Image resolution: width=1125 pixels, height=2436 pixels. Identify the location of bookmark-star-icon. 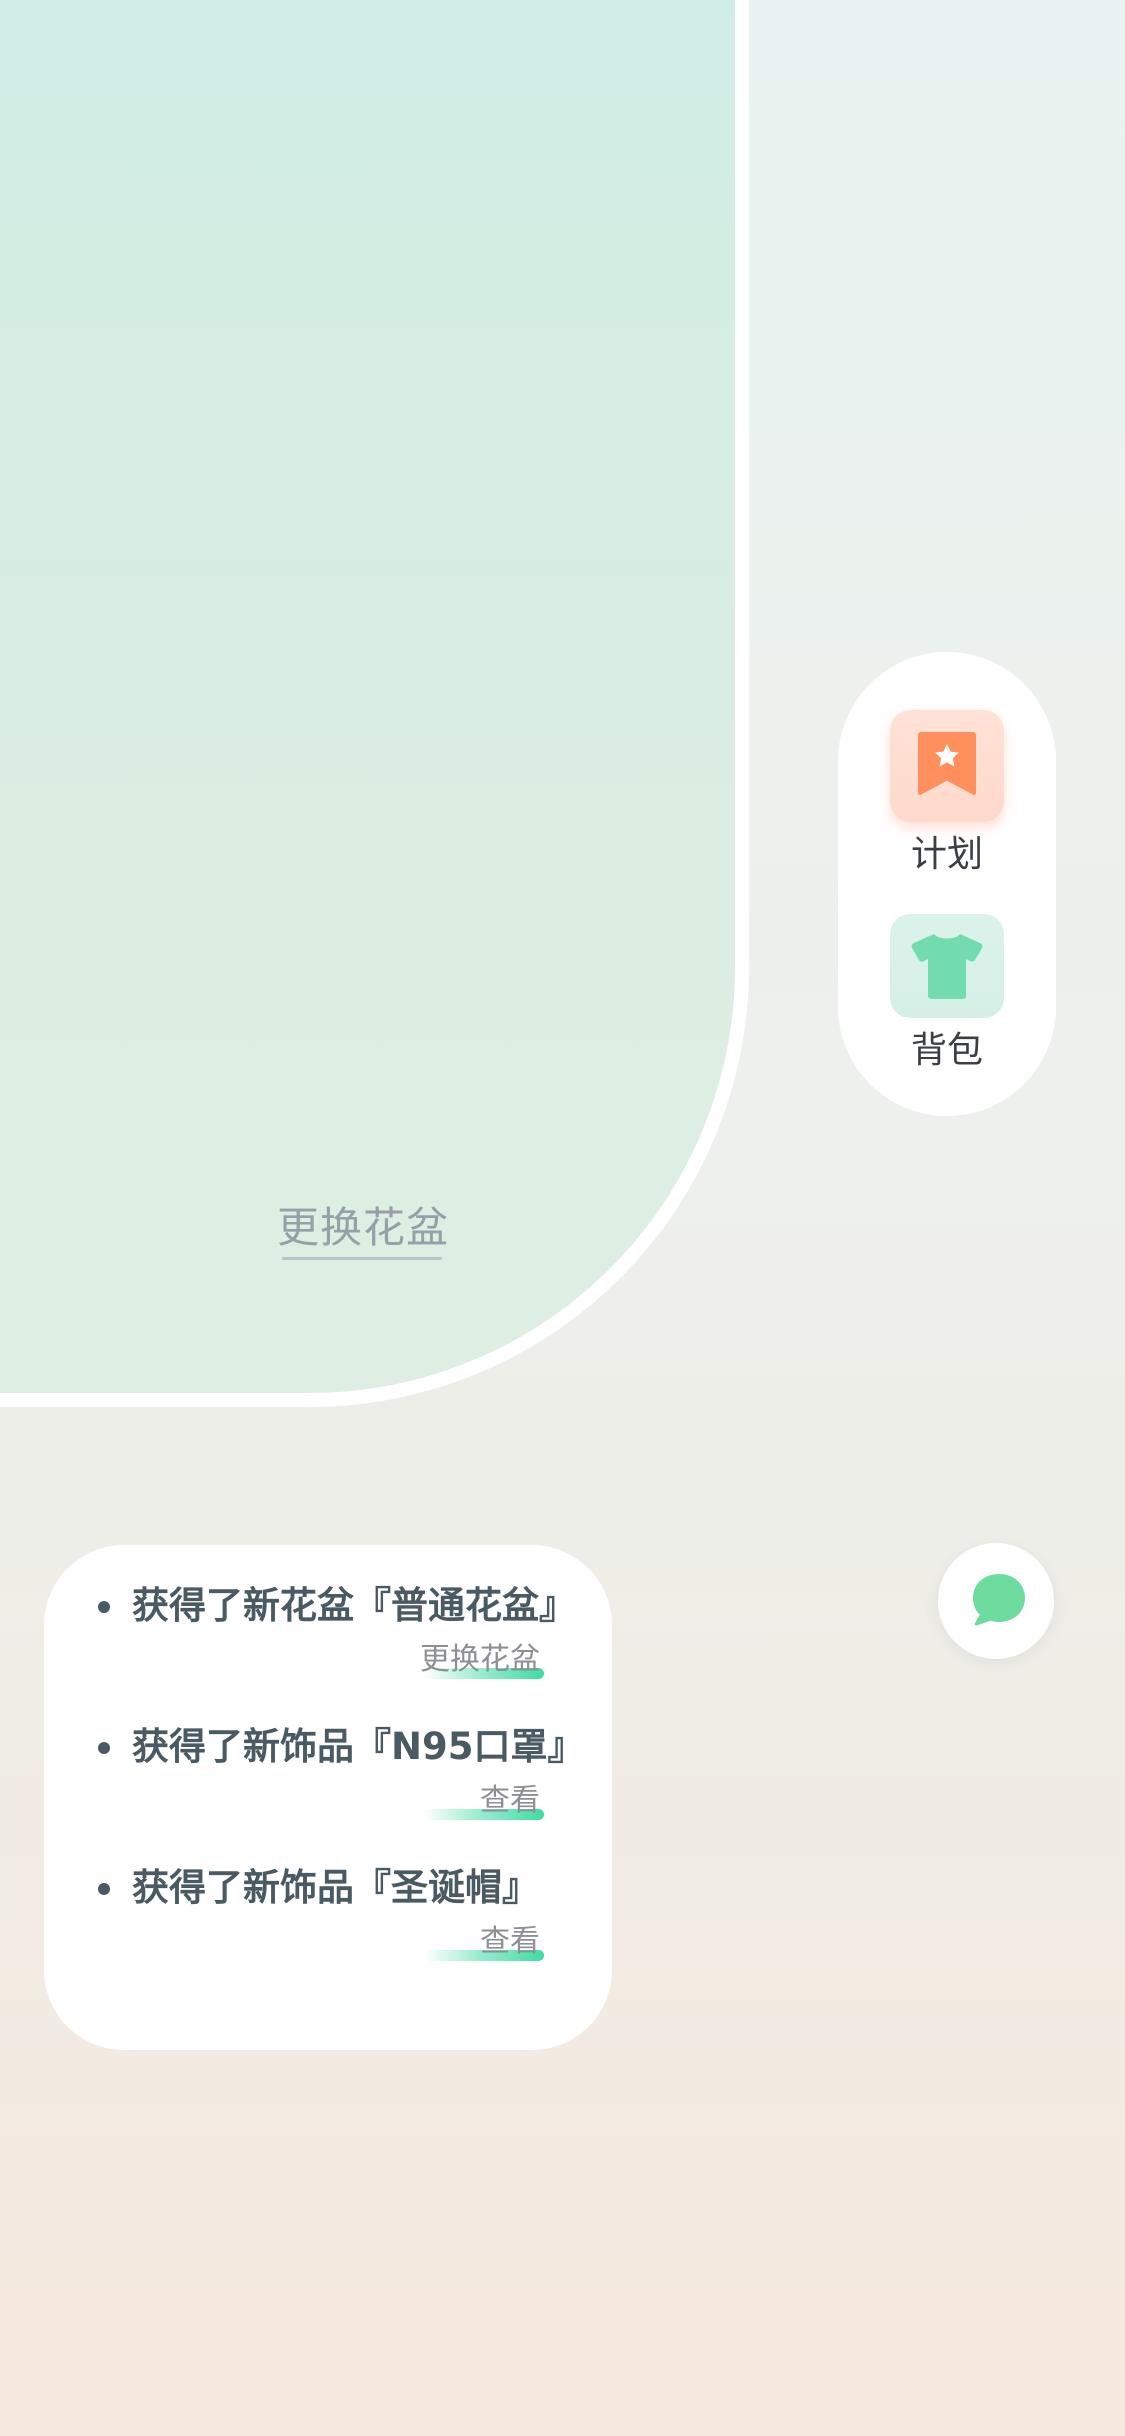
(947, 763).